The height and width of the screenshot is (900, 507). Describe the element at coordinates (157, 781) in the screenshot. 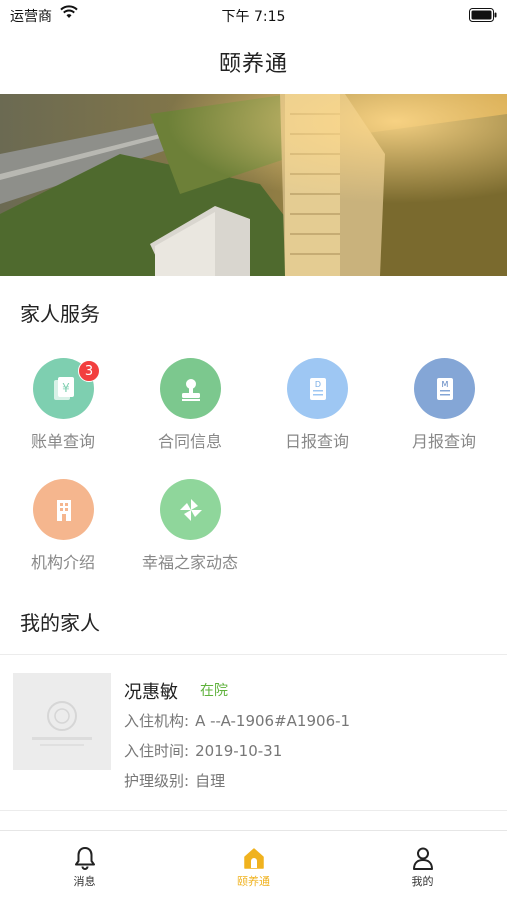

I see `care-level-label: 护理级别:` at that location.